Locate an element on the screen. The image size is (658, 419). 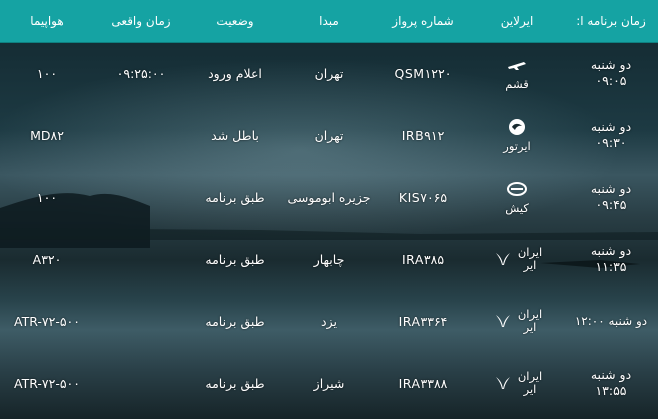
flight-number: IRB۹۱۲ is located at coordinates (423, 135).